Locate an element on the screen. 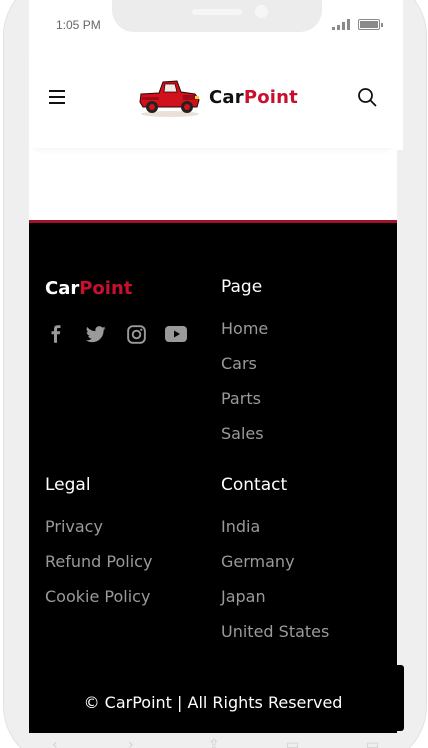 The height and width of the screenshot is (748, 428). footer-brand-right: Point is located at coordinates (106, 288).